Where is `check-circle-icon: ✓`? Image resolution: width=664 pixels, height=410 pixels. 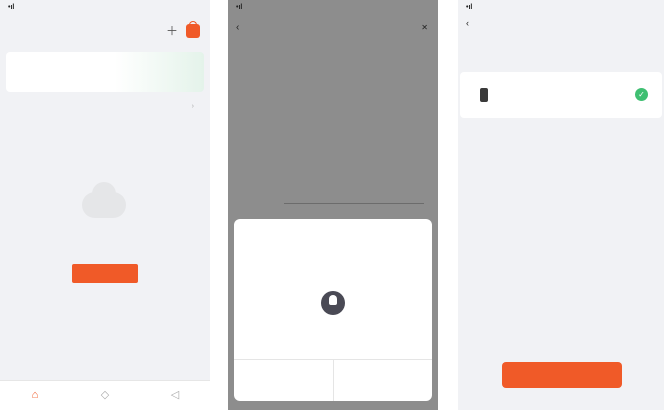
check-circle-icon: ✓ is located at coordinates (641, 94).